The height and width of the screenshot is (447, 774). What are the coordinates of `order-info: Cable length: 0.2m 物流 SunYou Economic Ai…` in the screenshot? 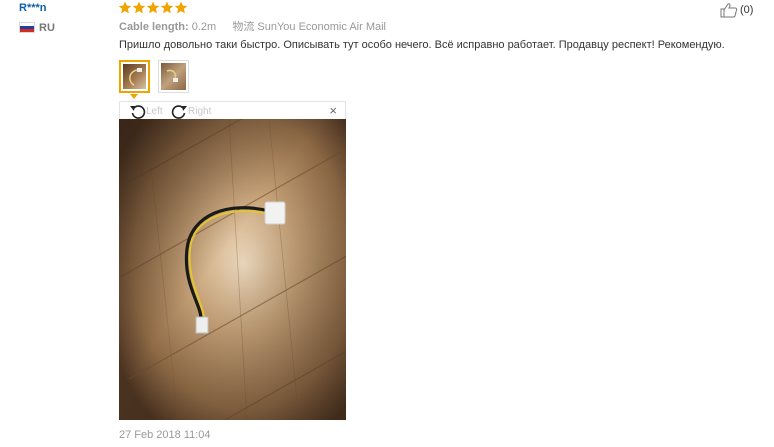 It's located at (252, 26).